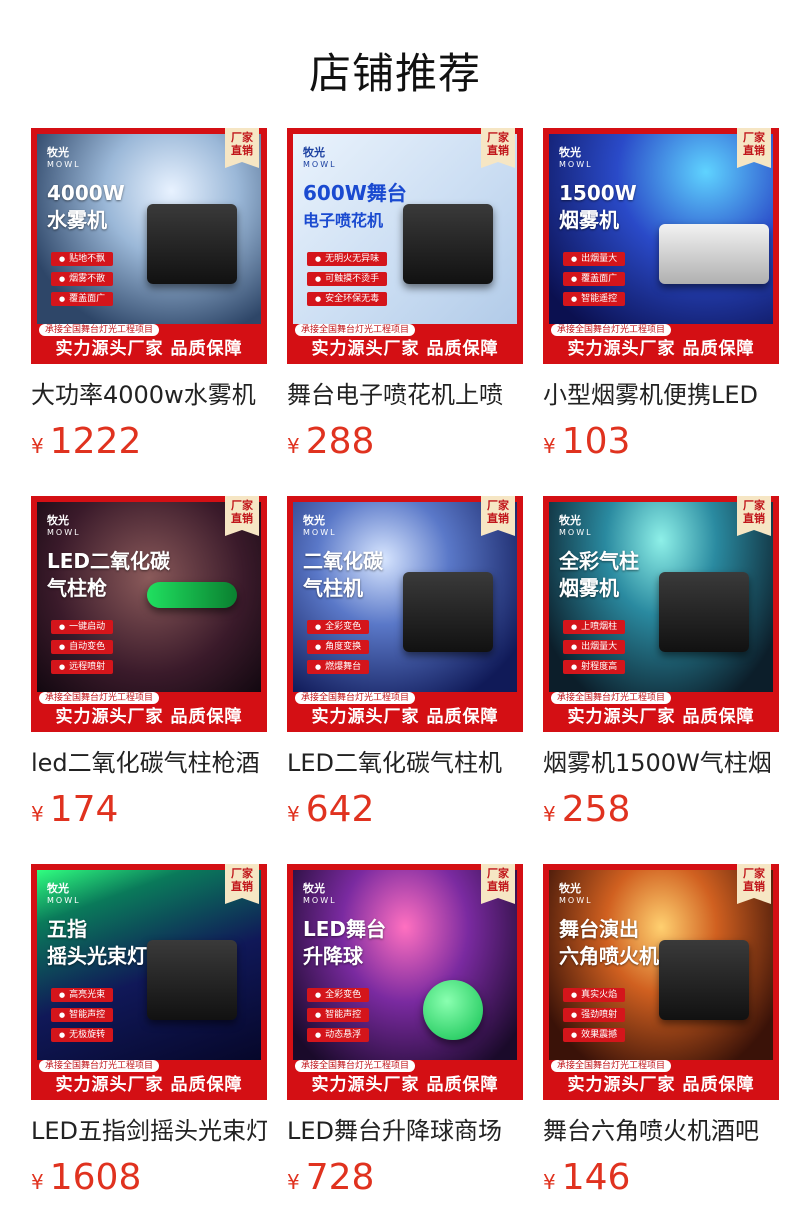 The height and width of the screenshot is (1232, 790). What do you see at coordinates (340, 809) in the screenshot?
I see `price-value: 642` at bounding box center [340, 809].